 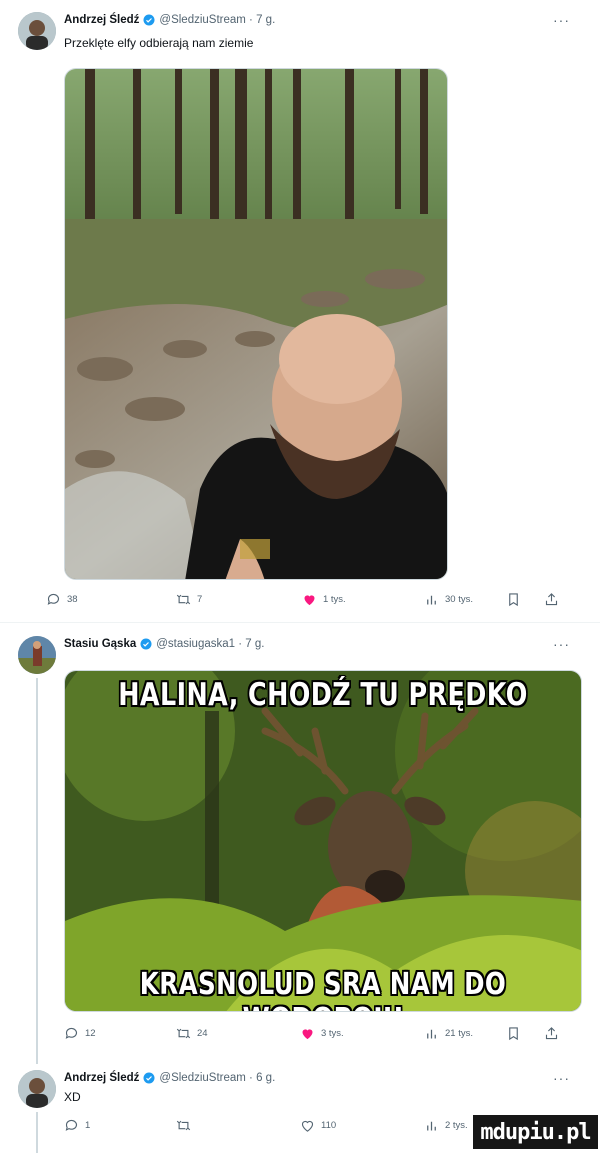 What do you see at coordinates (72, 599) in the screenshot?
I see `reply-count: 38` at bounding box center [72, 599].